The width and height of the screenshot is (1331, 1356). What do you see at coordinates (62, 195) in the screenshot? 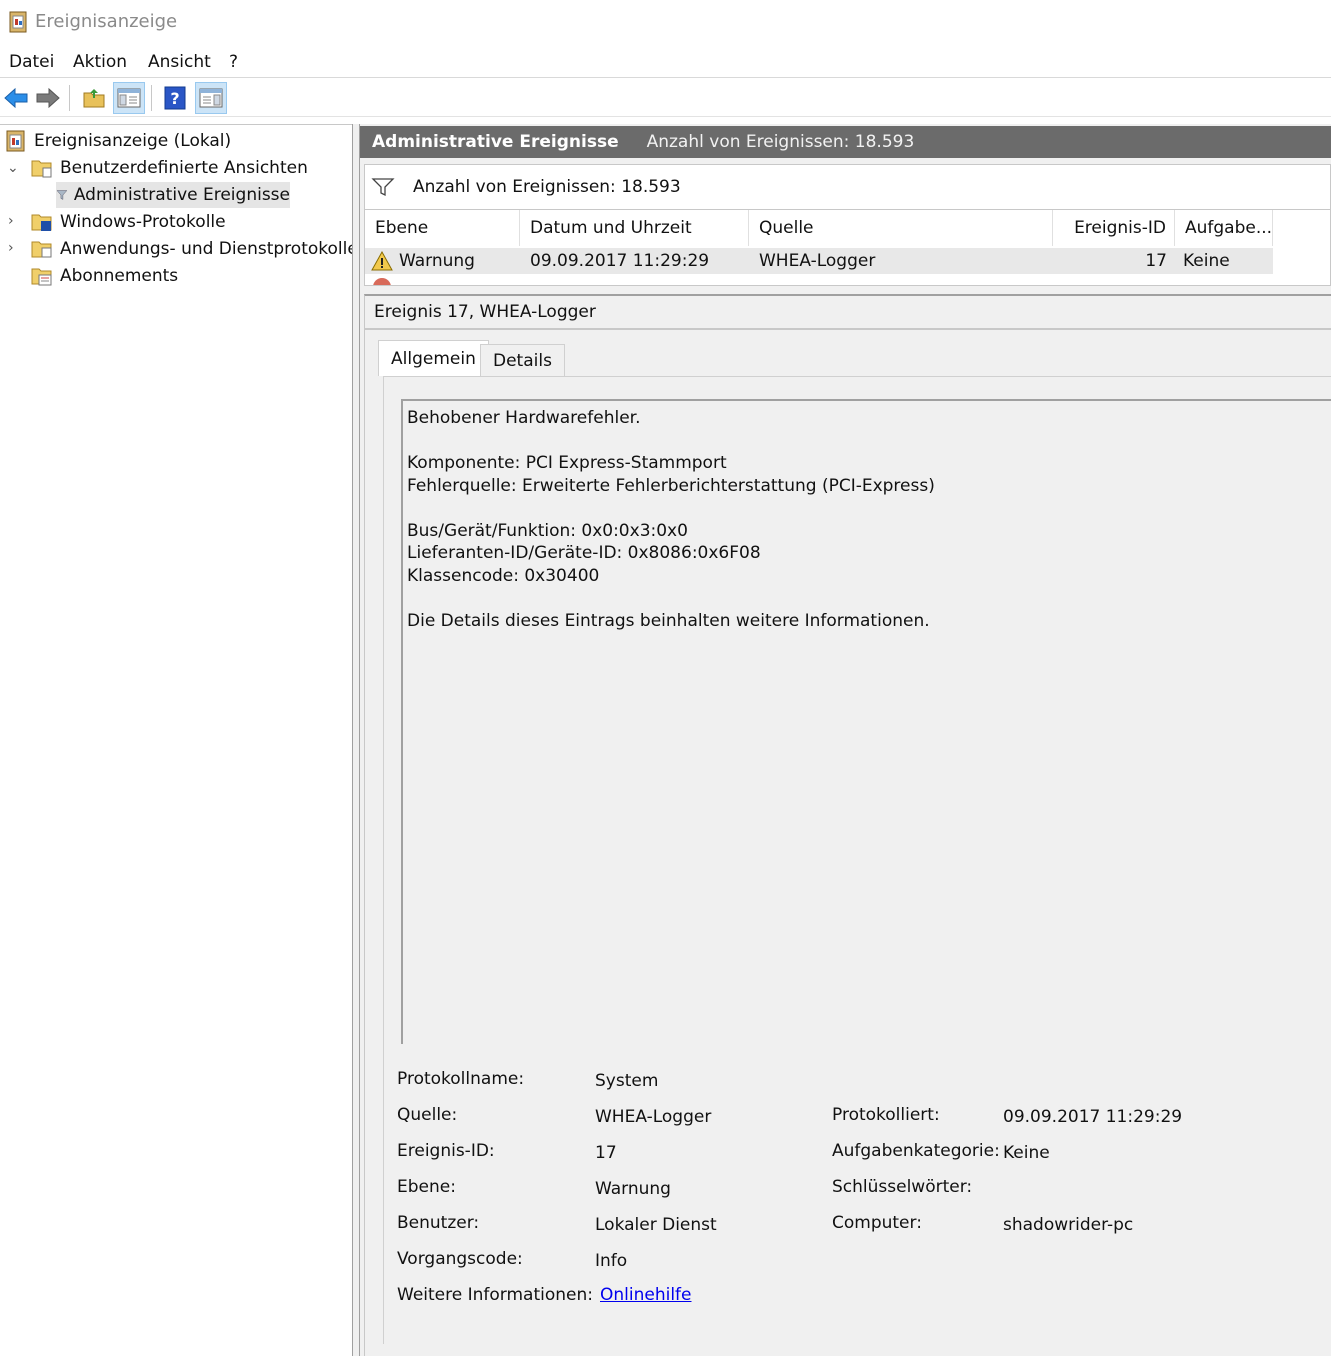
I see `filter-icon` at bounding box center [62, 195].